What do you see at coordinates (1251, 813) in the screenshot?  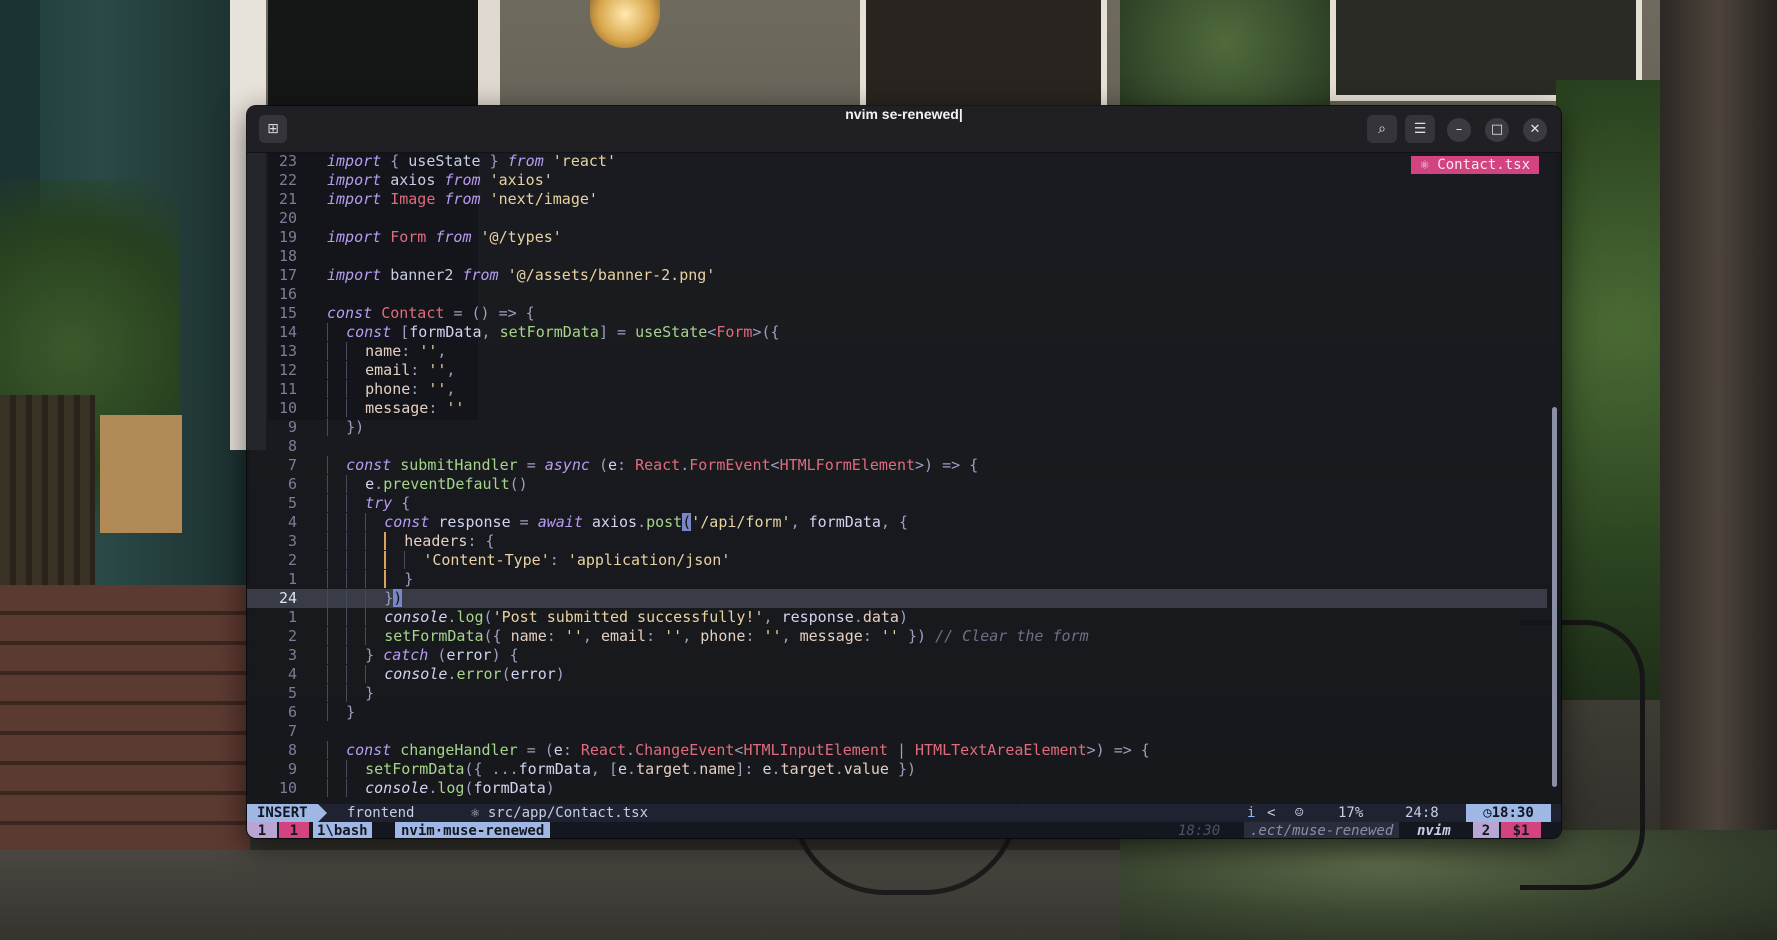 I see `insert-indicator: i` at bounding box center [1251, 813].